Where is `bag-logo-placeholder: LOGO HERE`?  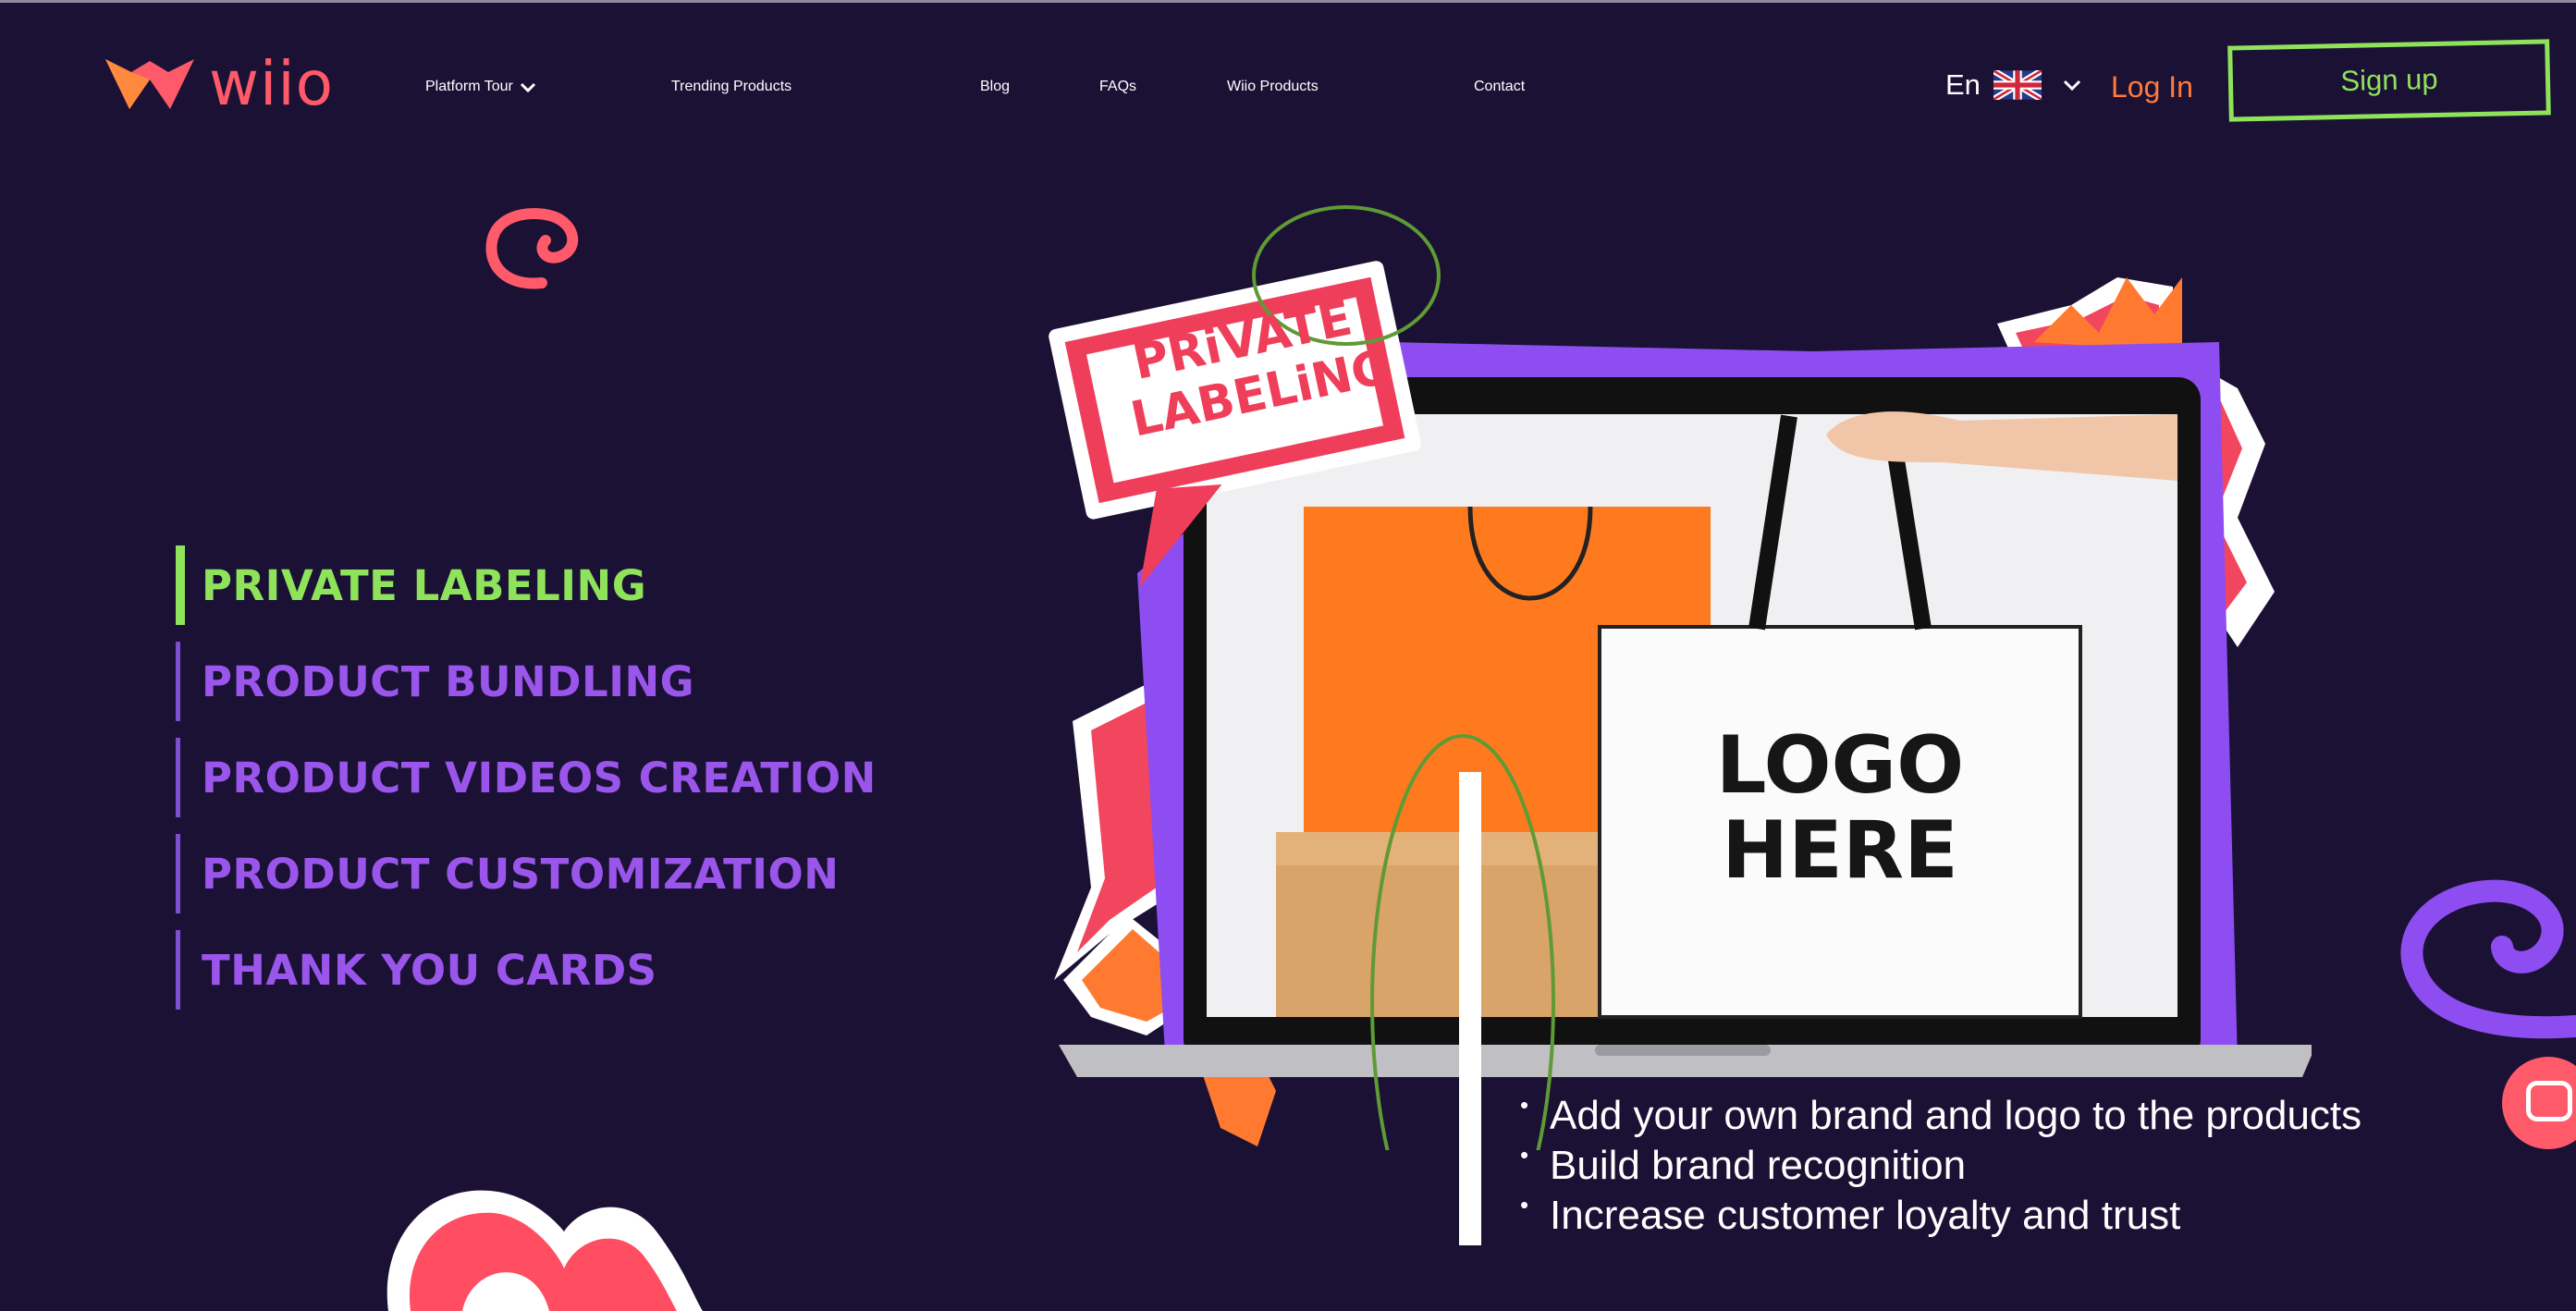 bag-logo-placeholder: LOGO HERE is located at coordinates (1840, 808).